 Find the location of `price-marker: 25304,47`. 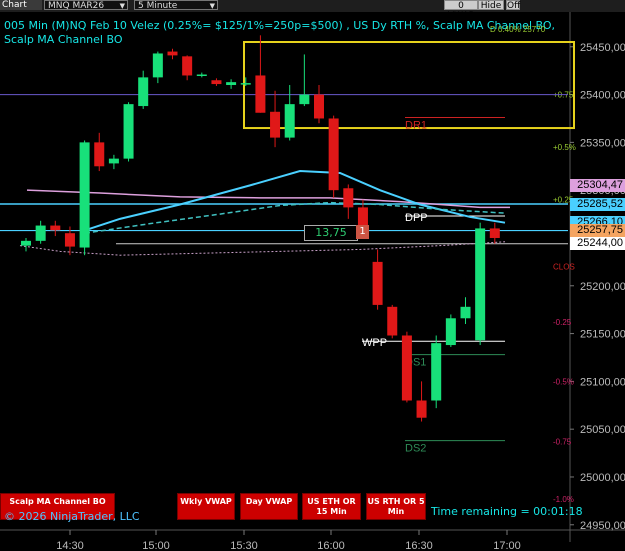

price-marker: 25304,47 is located at coordinates (597, 186).